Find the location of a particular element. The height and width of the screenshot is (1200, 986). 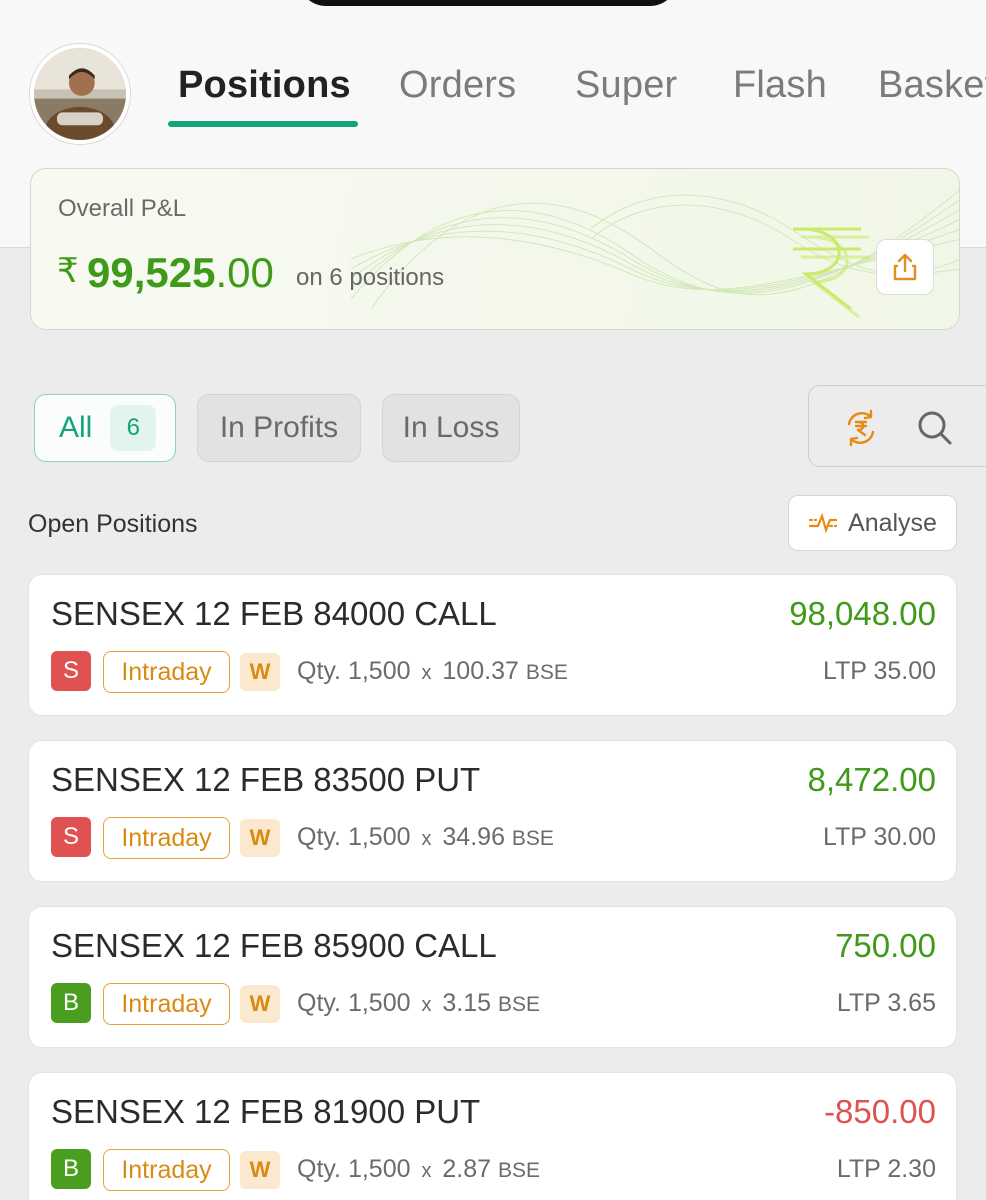

avatar-image is located at coordinates (80, 94).